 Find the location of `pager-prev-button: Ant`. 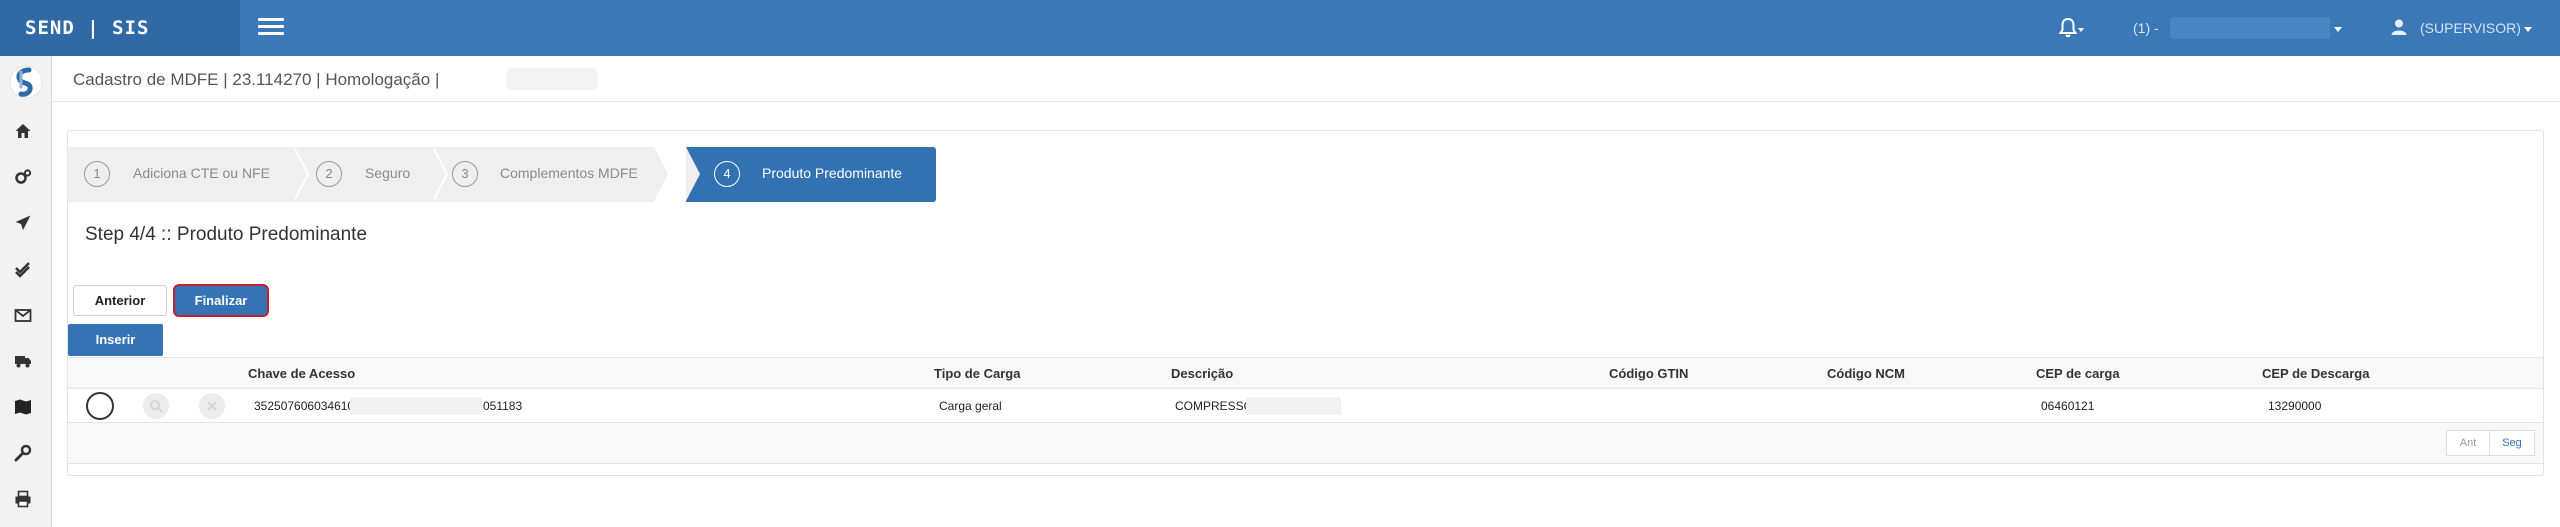

pager-prev-button: Ant is located at coordinates (2468, 443).